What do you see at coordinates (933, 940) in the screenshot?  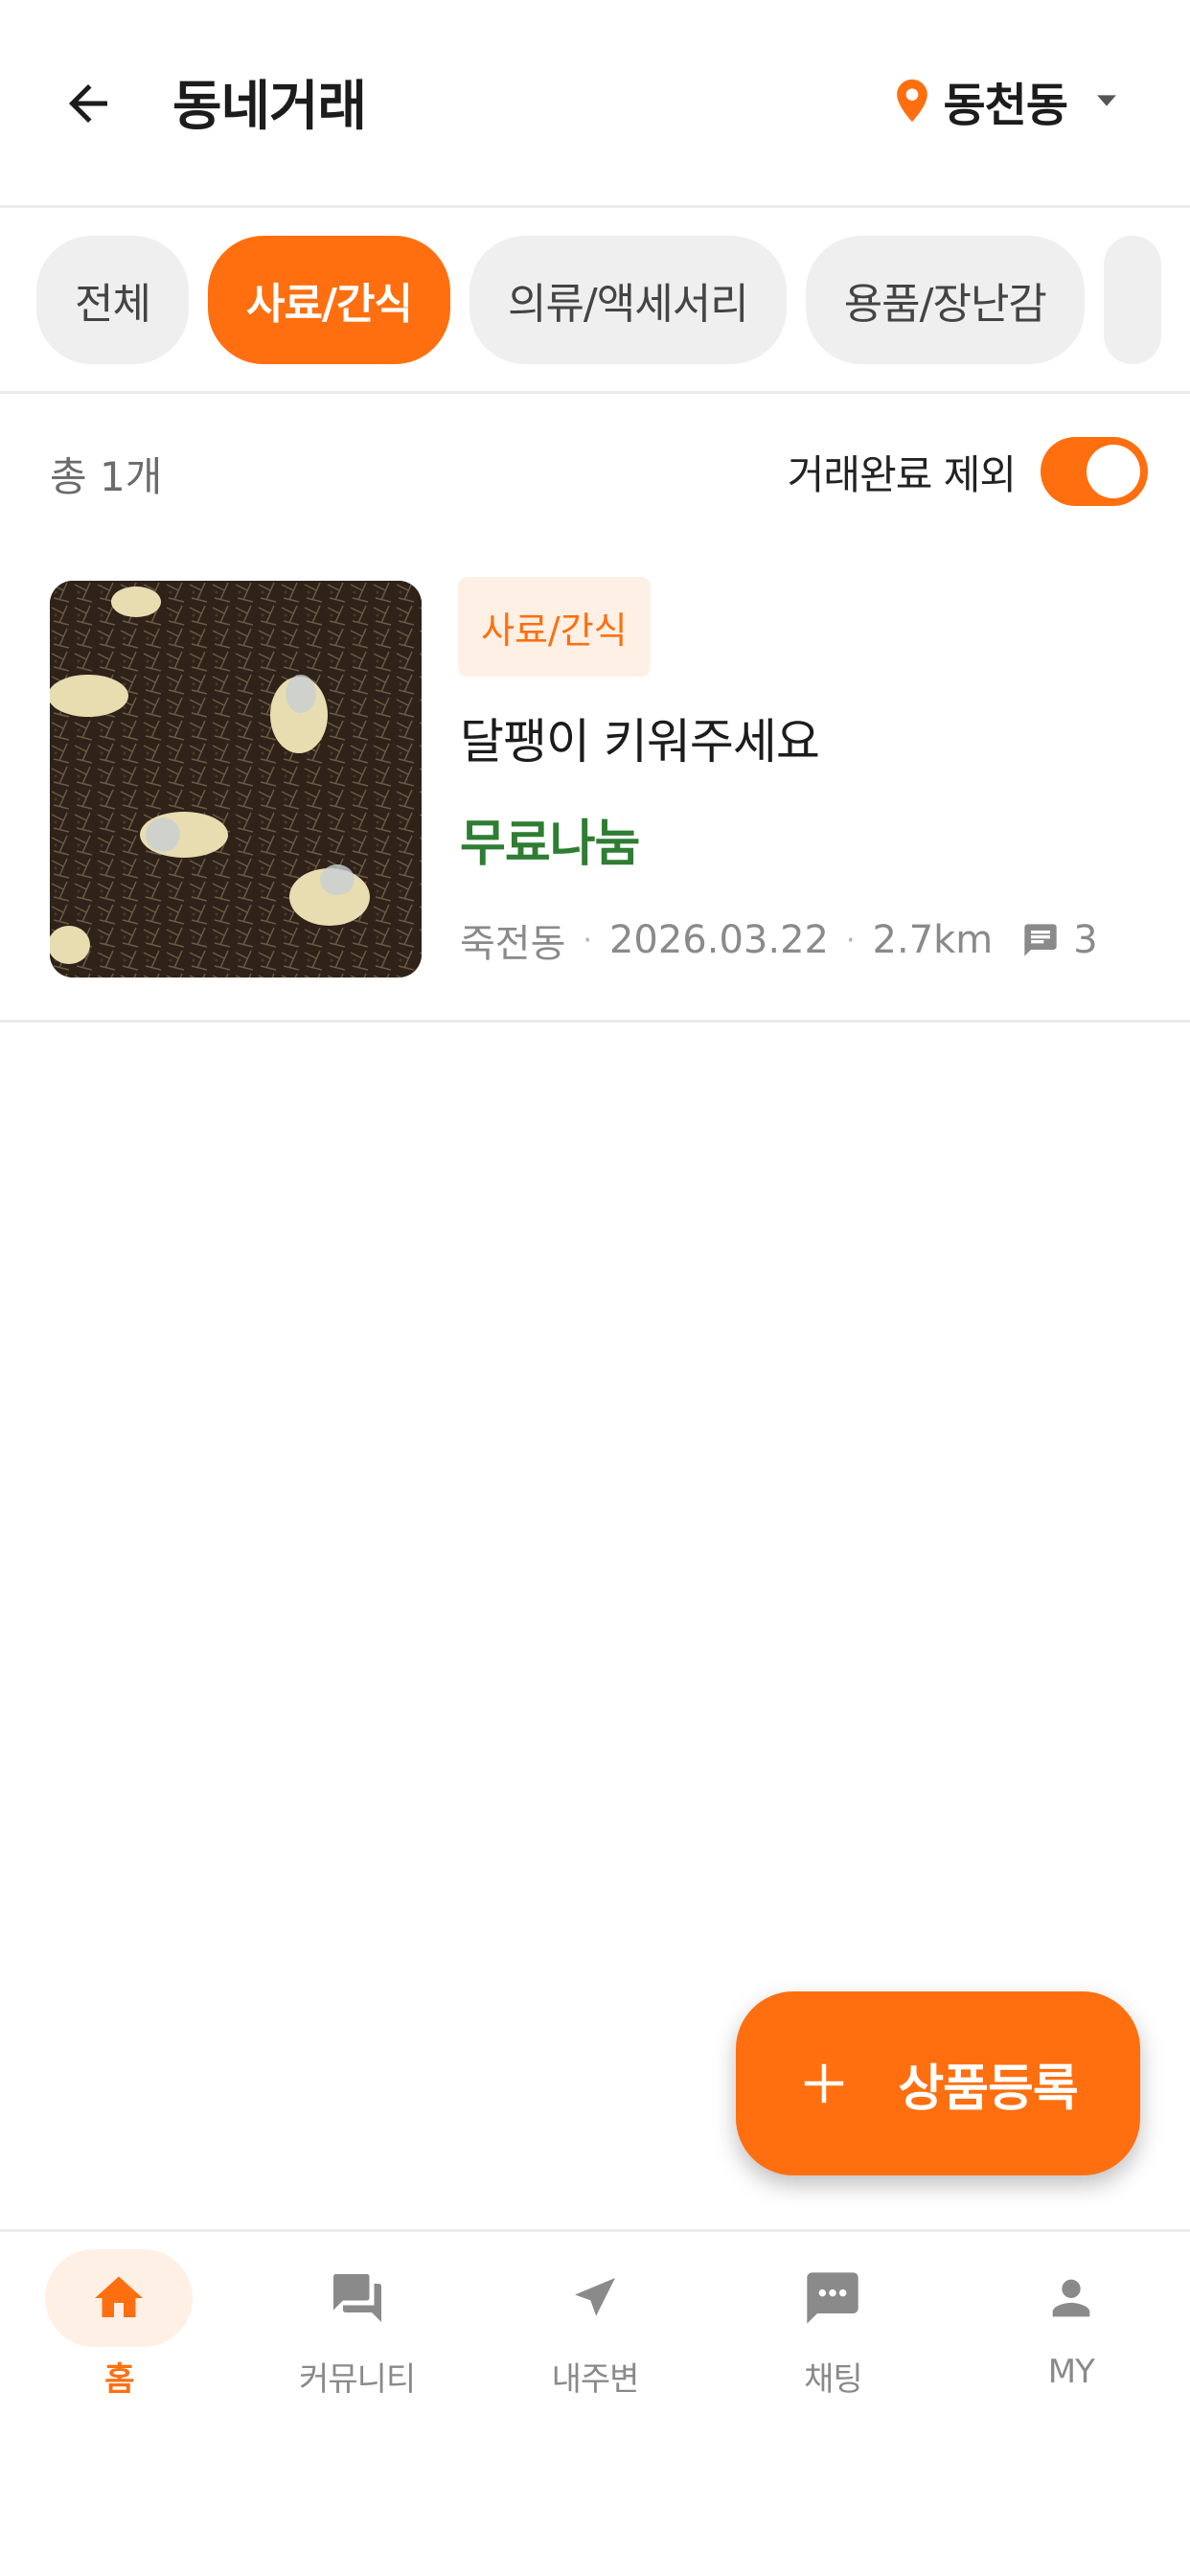 I see `listing-distance: 2.7km` at bounding box center [933, 940].